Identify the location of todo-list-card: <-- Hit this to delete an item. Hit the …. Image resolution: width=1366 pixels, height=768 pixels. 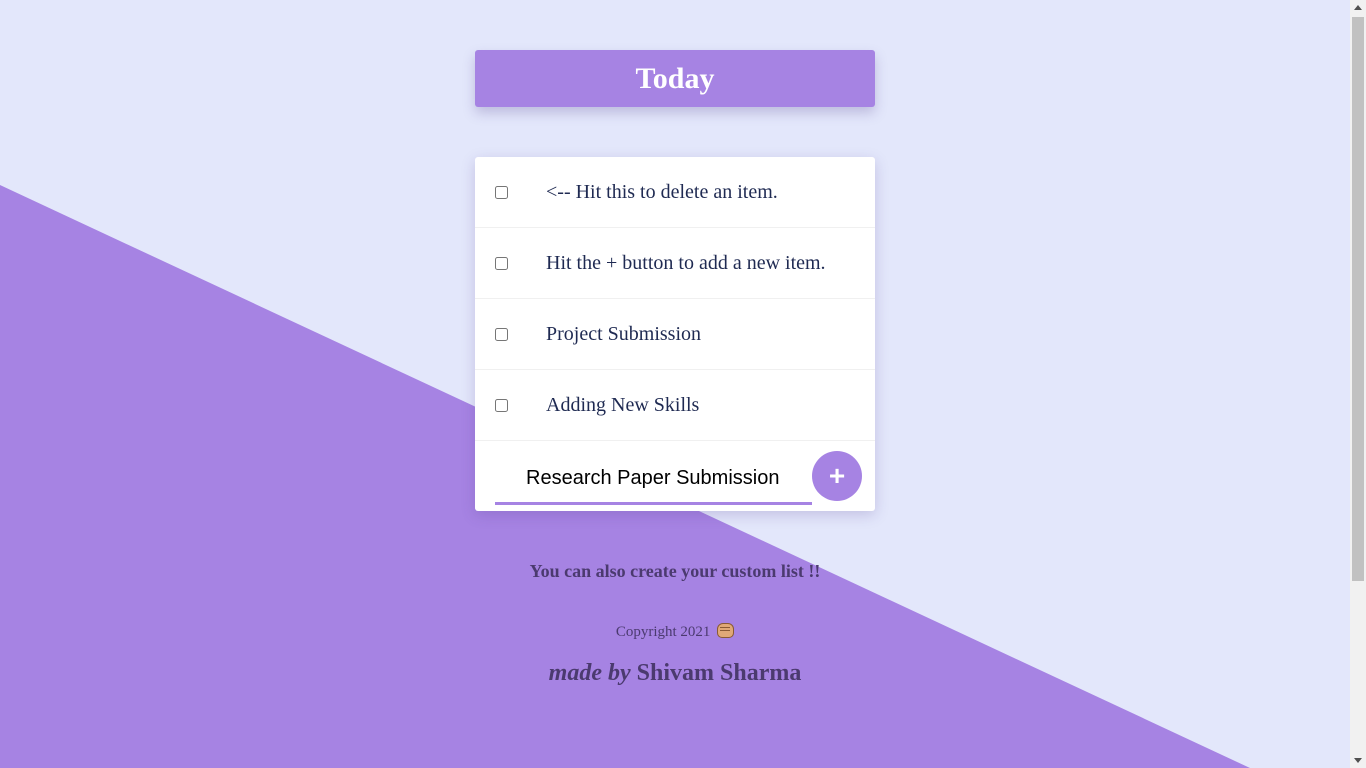
(675, 334).